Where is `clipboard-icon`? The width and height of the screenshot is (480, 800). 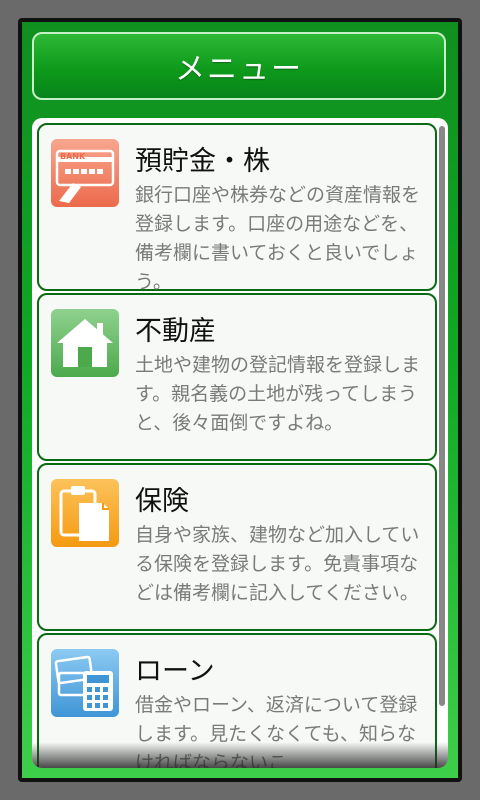
clipboard-icon is located at coordinates (85, 513).